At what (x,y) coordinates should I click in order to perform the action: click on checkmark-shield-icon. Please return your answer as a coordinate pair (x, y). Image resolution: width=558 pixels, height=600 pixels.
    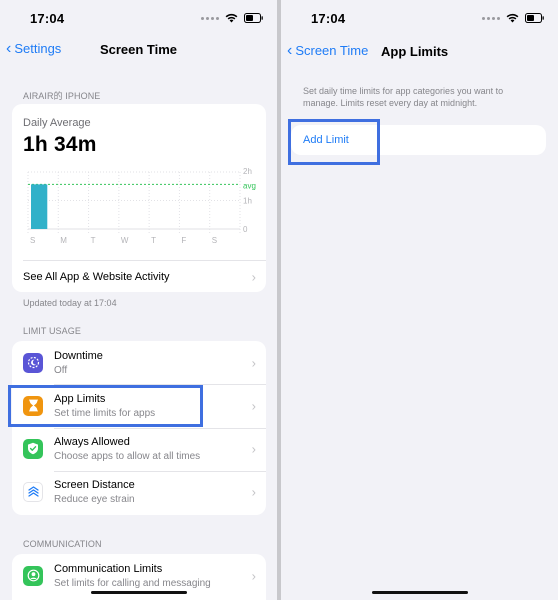
    Looking at the image, I should click on (33, 448).